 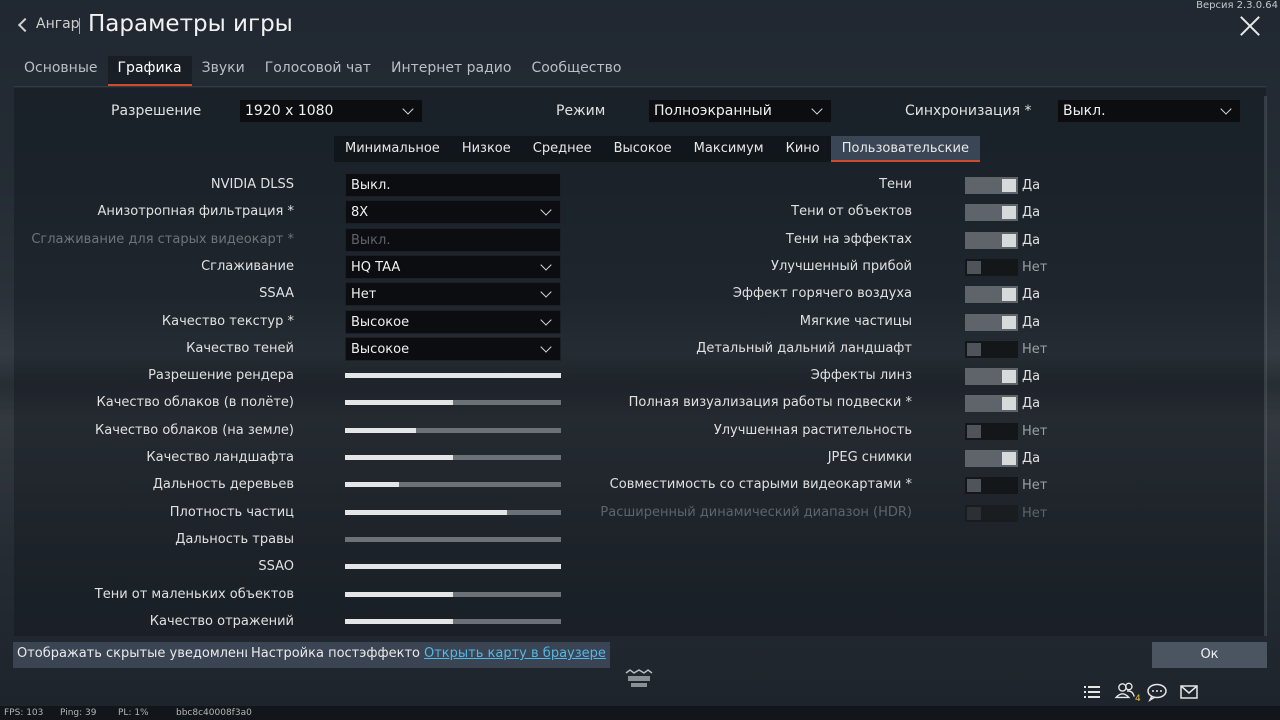 What do you see at coordinates (515, 655) in the screenshot?
I see `open-map-button: Открыть карту в браузере` at bounding box center [515, 655].